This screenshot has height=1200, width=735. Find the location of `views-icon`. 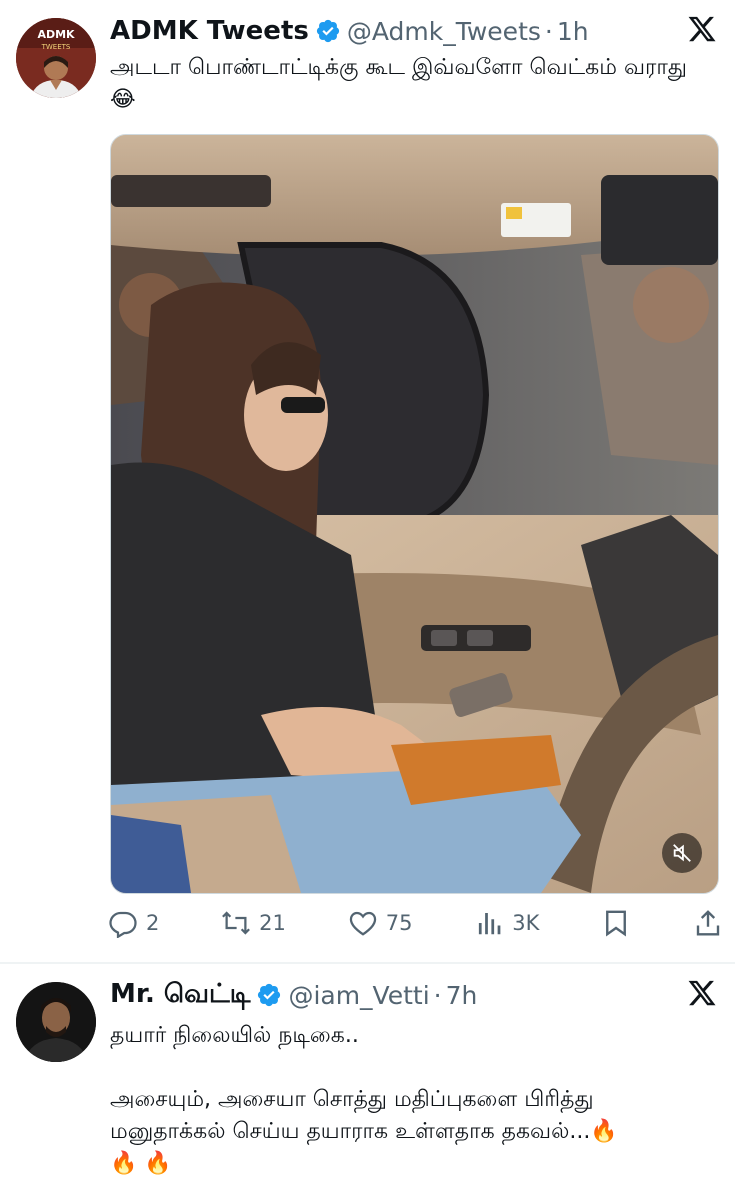

views-icon is located at coordinates (490, 924).